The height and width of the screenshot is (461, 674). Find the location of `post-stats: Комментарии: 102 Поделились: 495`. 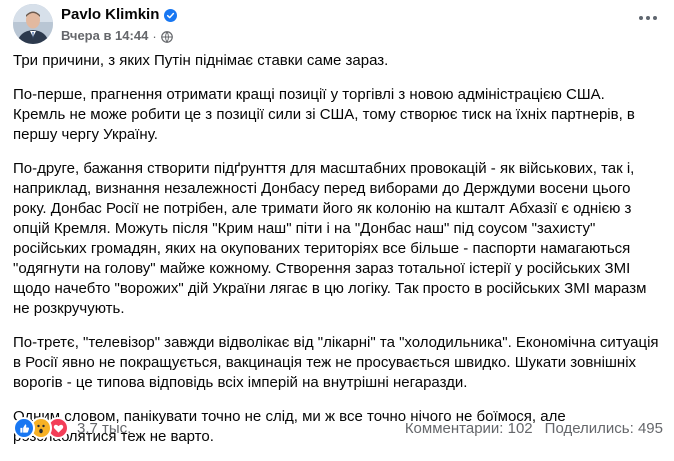

post-stats: Комментарии: 102 Поделились: 495 is located at coordinates (534, 428).